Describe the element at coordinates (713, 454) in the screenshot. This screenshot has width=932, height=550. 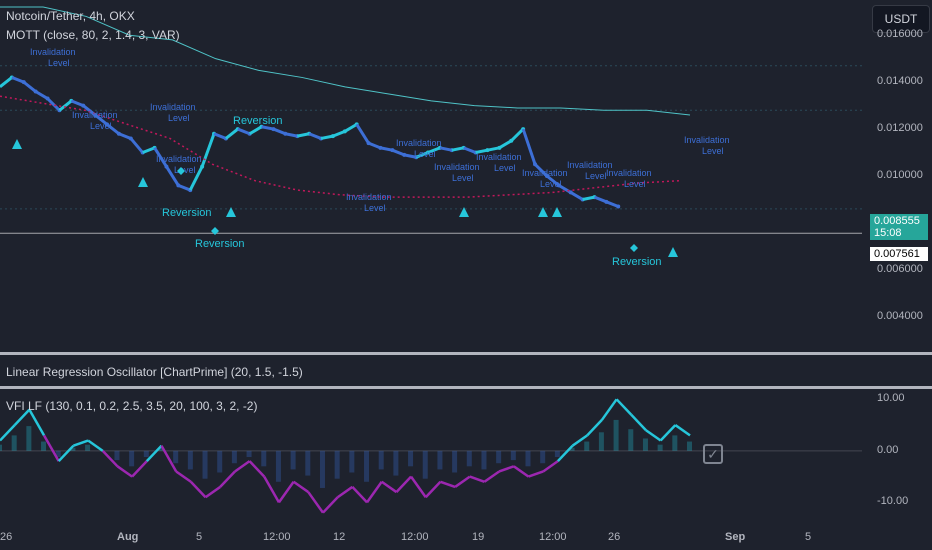
I see `checkbox-icon: ✓` at that location.